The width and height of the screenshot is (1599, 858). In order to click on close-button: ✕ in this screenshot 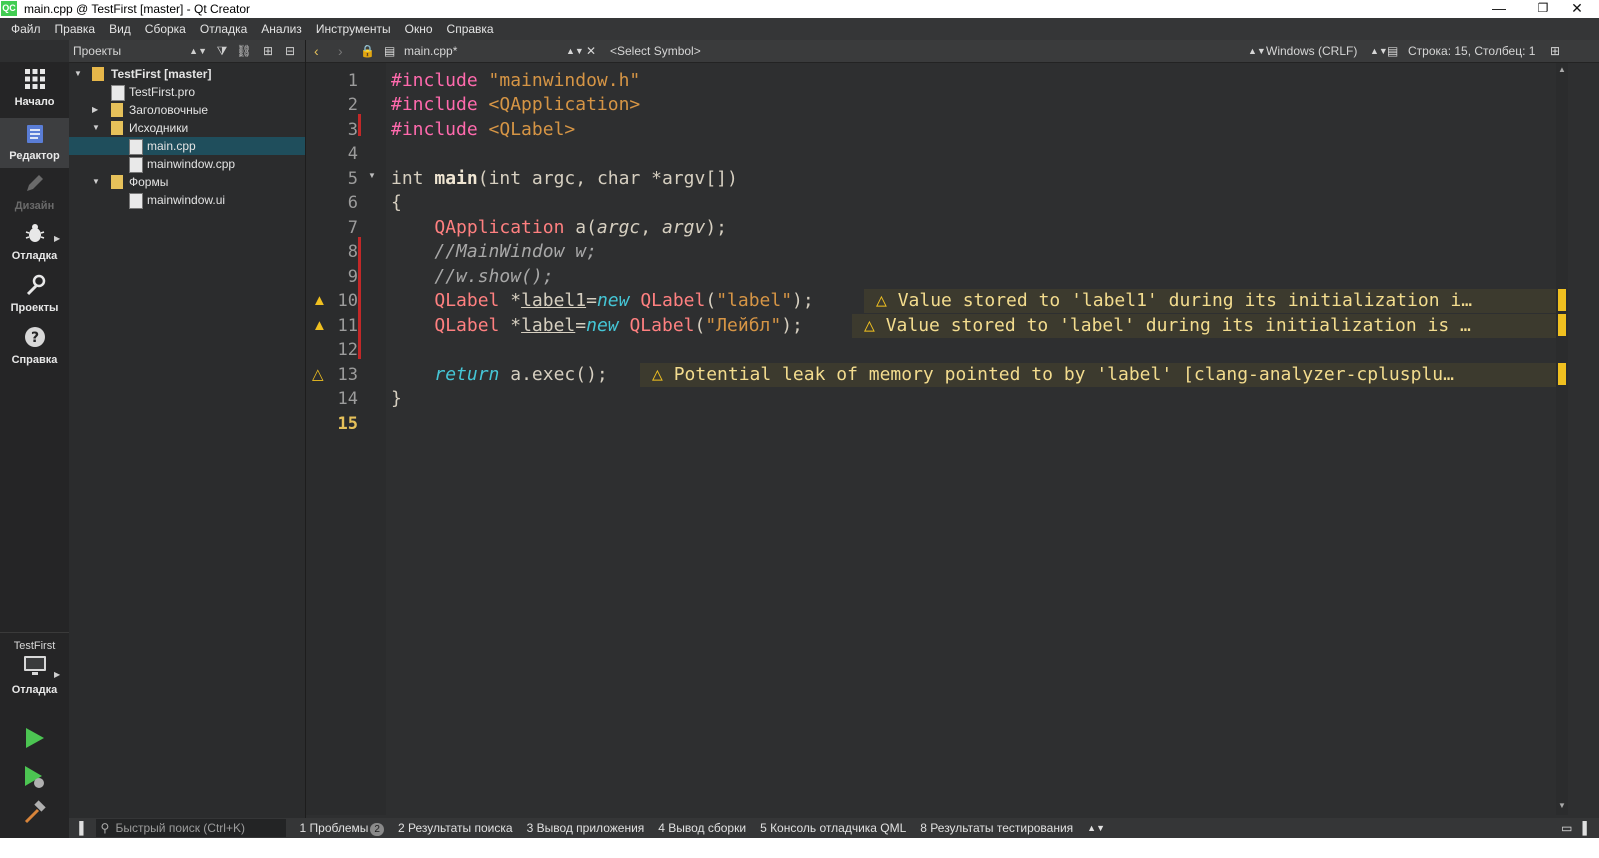, I will do `click(1577, 9)`.